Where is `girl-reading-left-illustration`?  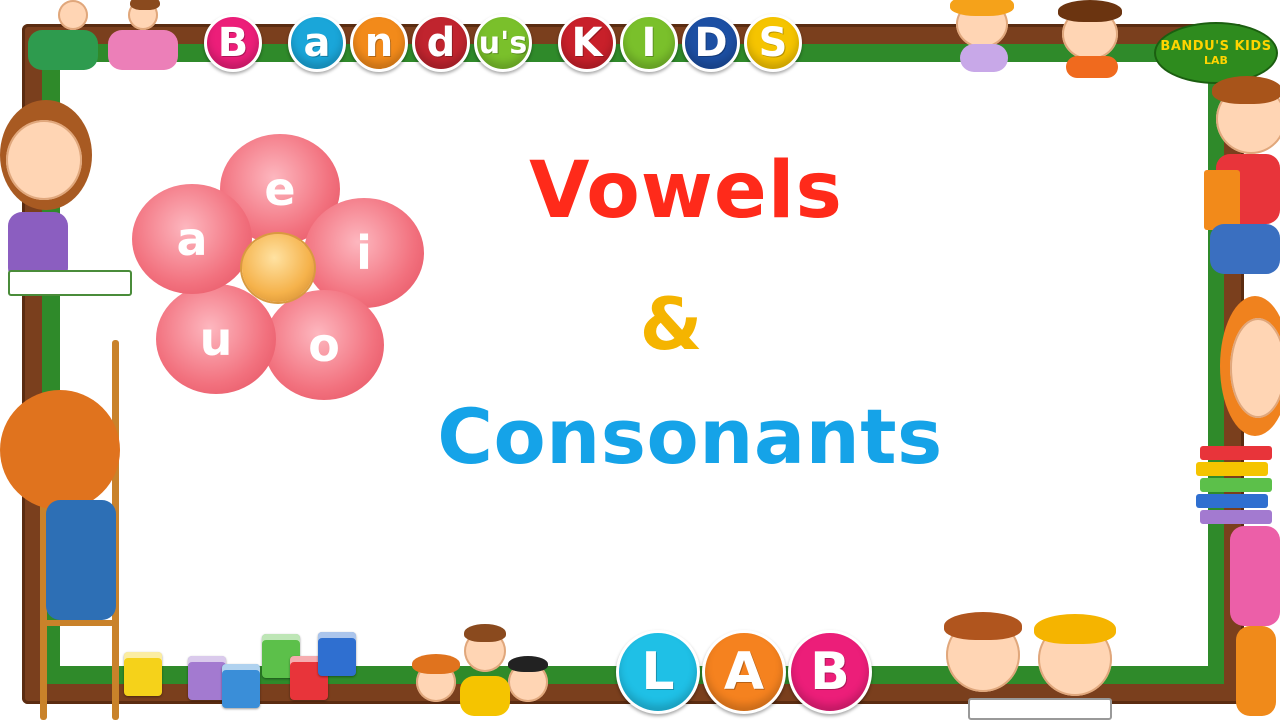 girl-reading-left-illustration is located at coordinates (66, 205).